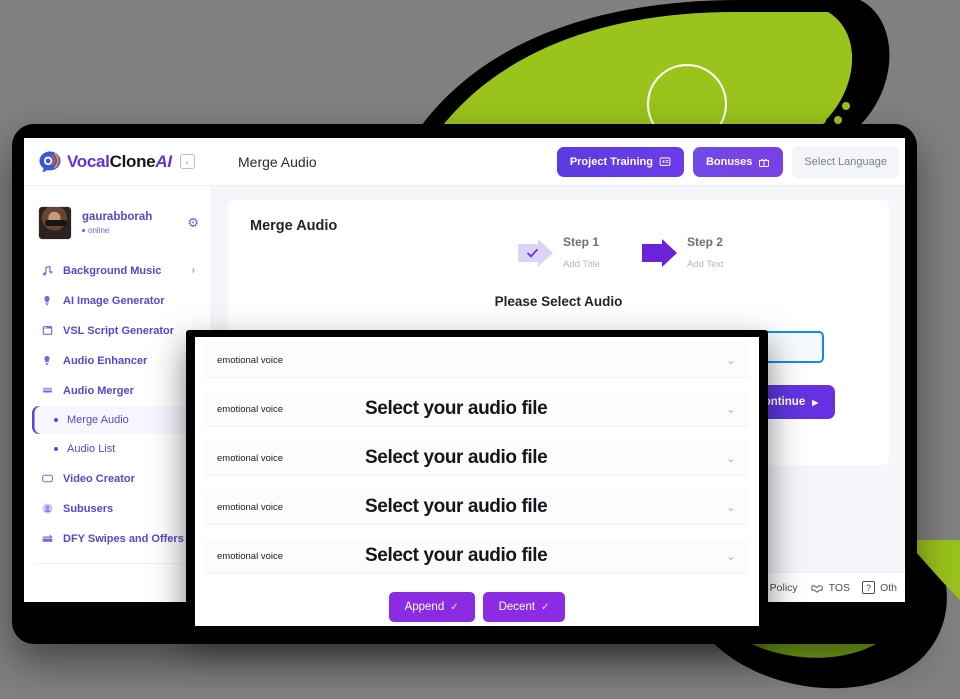 Image resolution: width=960 pixels, height=699 pixels. Describe the element at coordinates (477, 360) in the screenshot. I see `audio-dropdown-row: emotional voice ⌄` at that location.